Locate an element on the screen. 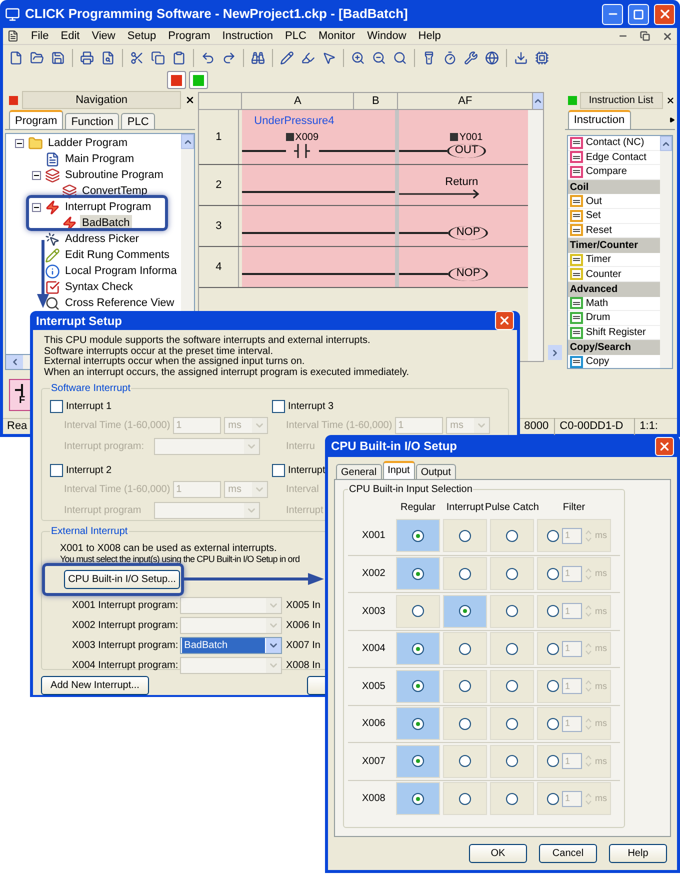 This screenshot has height=888, width=680. scrollbar is located at coordinates (666, 252).